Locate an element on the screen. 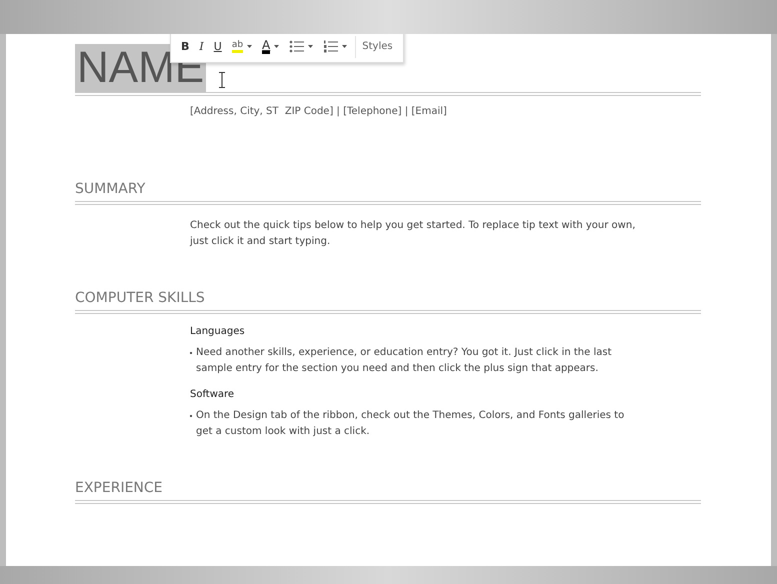 The image size is (777, 584). contact-line: [Address, City, ST ZIP Code] | [Telephone] | [Email] is located at coordinates (319, 111).